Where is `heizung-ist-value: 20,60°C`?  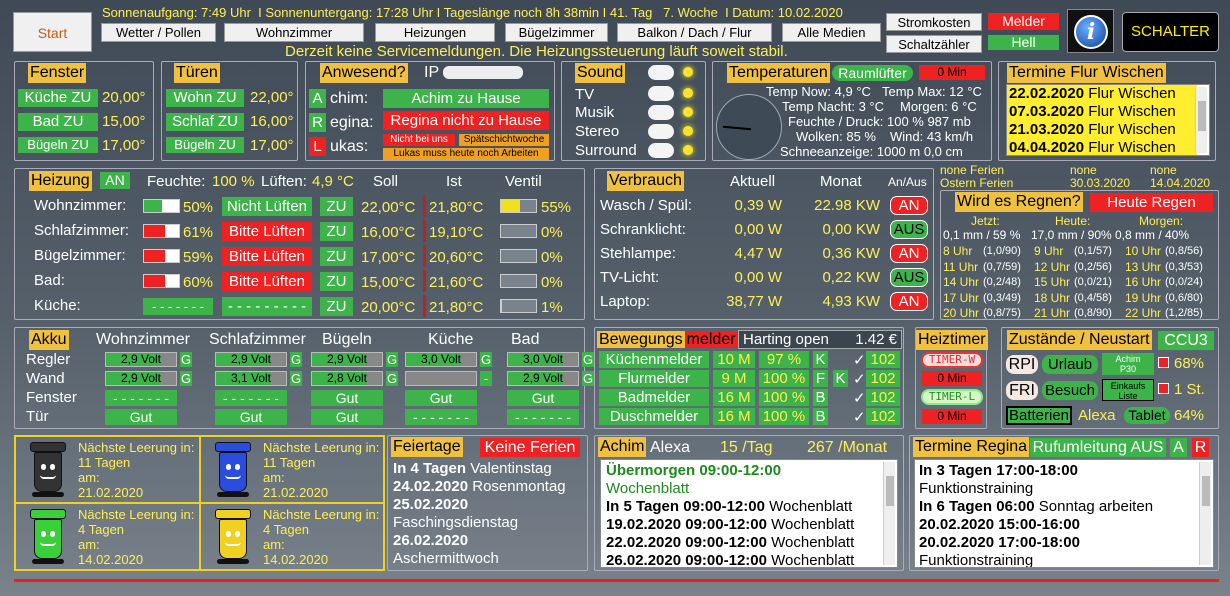 heizung-ist-value: 20,60°C is located at coordinates (456, 257).